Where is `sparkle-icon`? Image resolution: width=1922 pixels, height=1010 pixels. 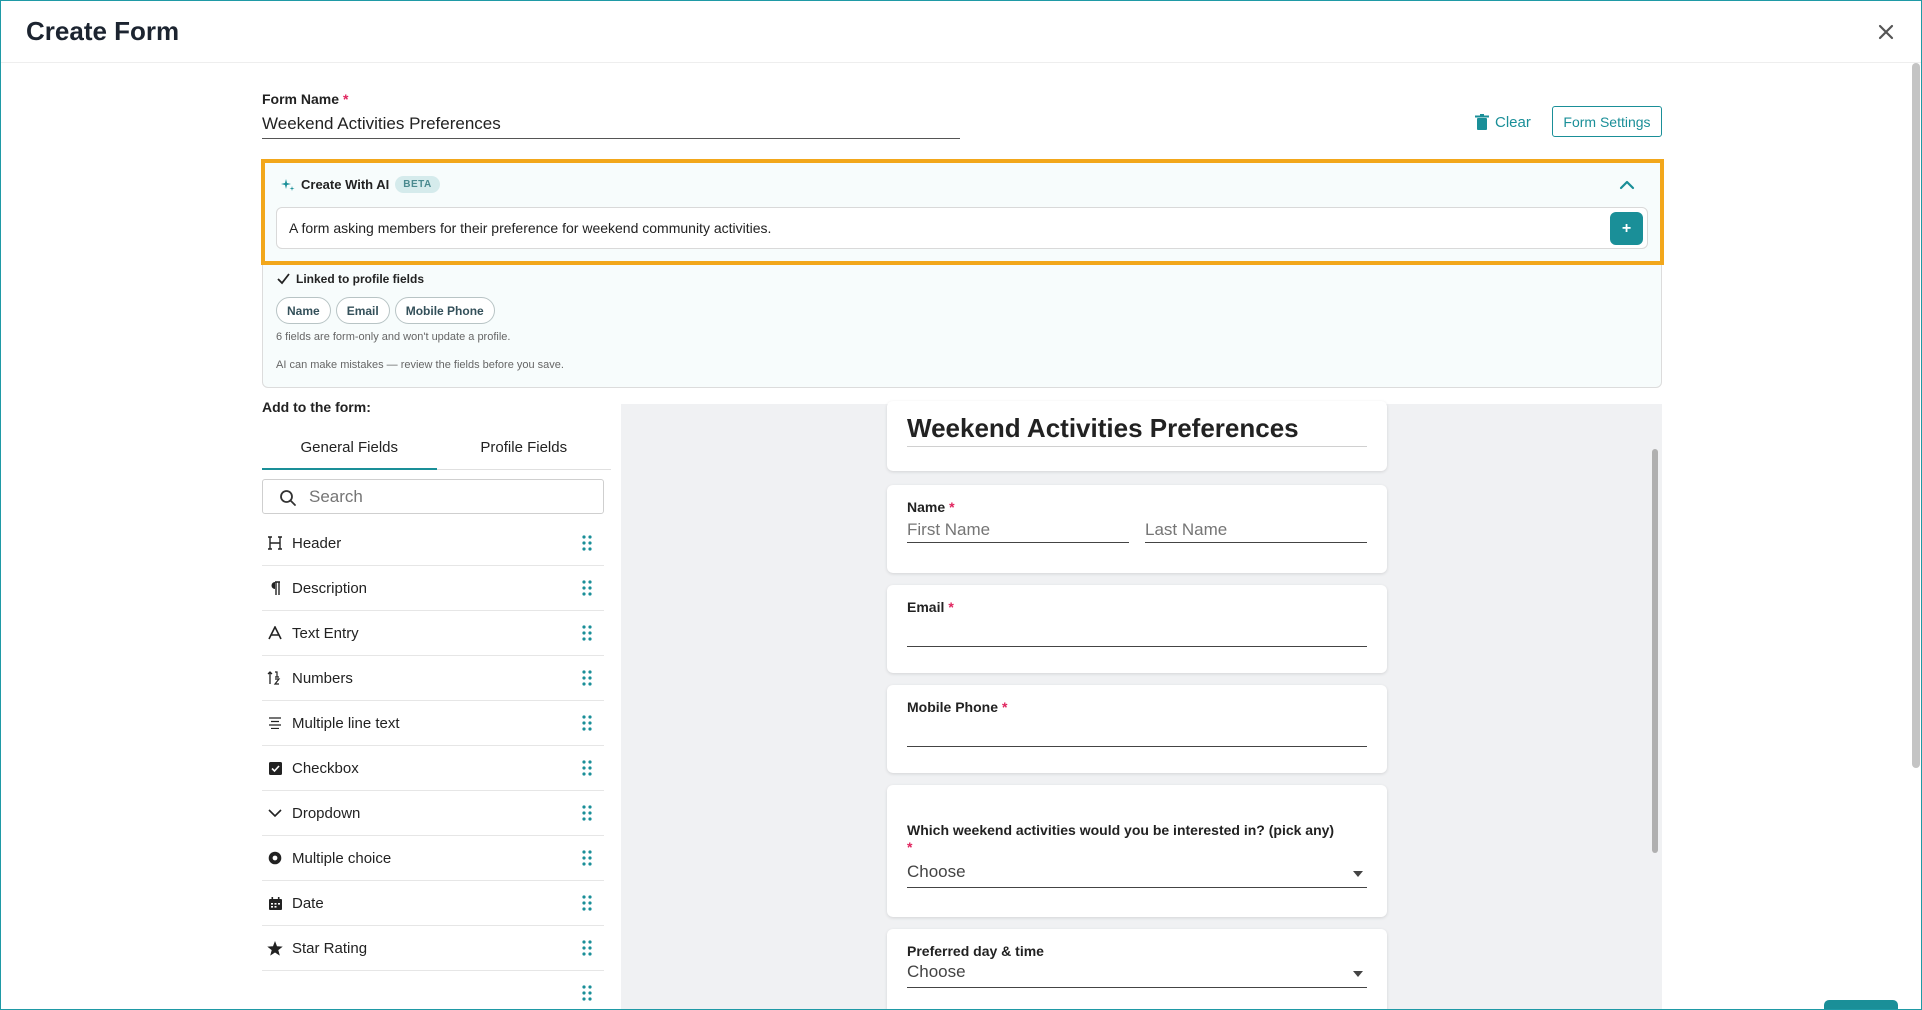 sparkle-icon is located at coordinates (288, 184).